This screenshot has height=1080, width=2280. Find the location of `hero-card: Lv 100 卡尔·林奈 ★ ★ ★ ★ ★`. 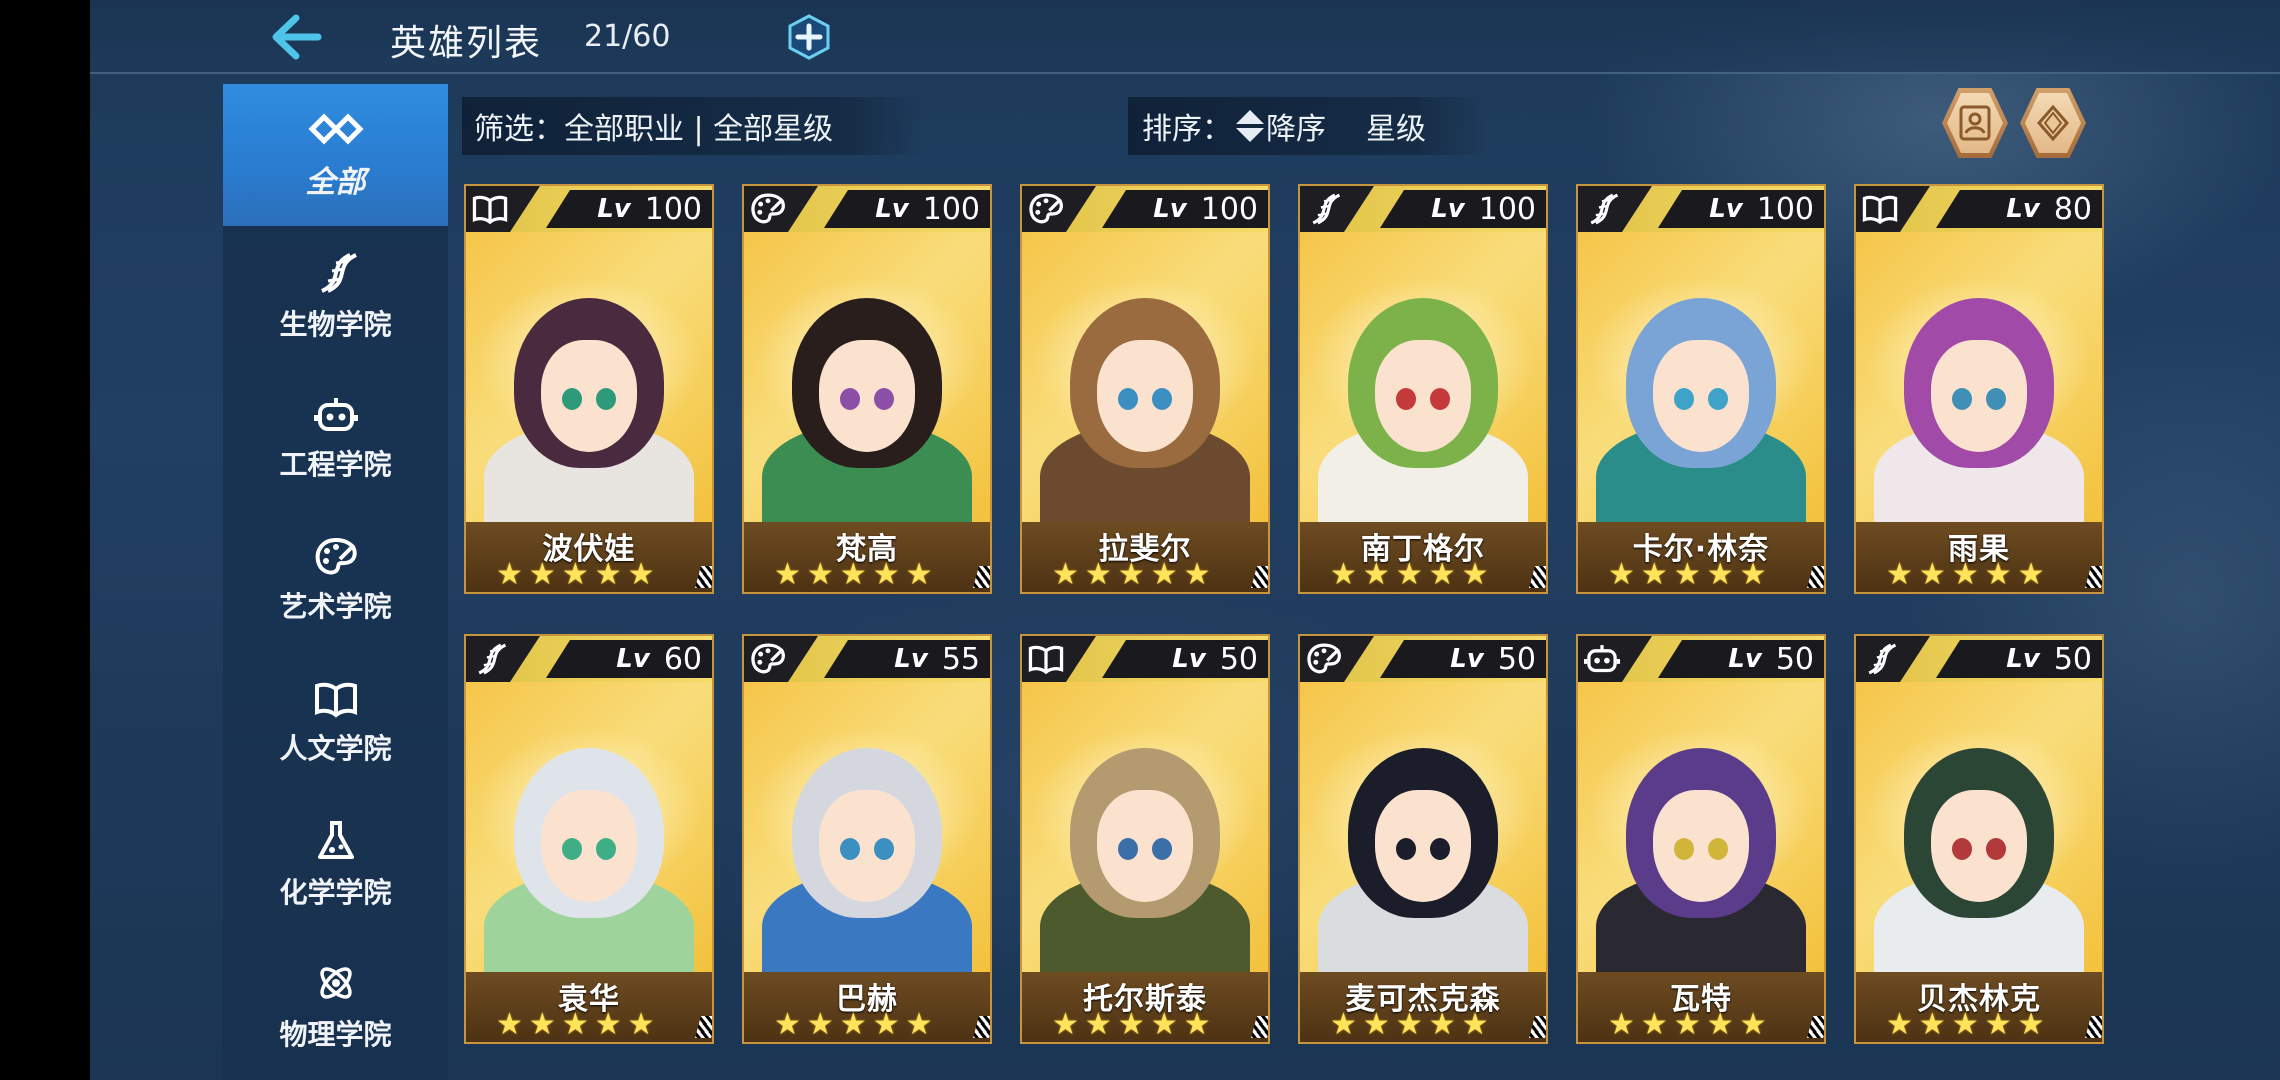

hero-card: Lv 100 卡尔·林奈 ★ ★ ★ ★ ★ is located at coordinates (1701, 389).